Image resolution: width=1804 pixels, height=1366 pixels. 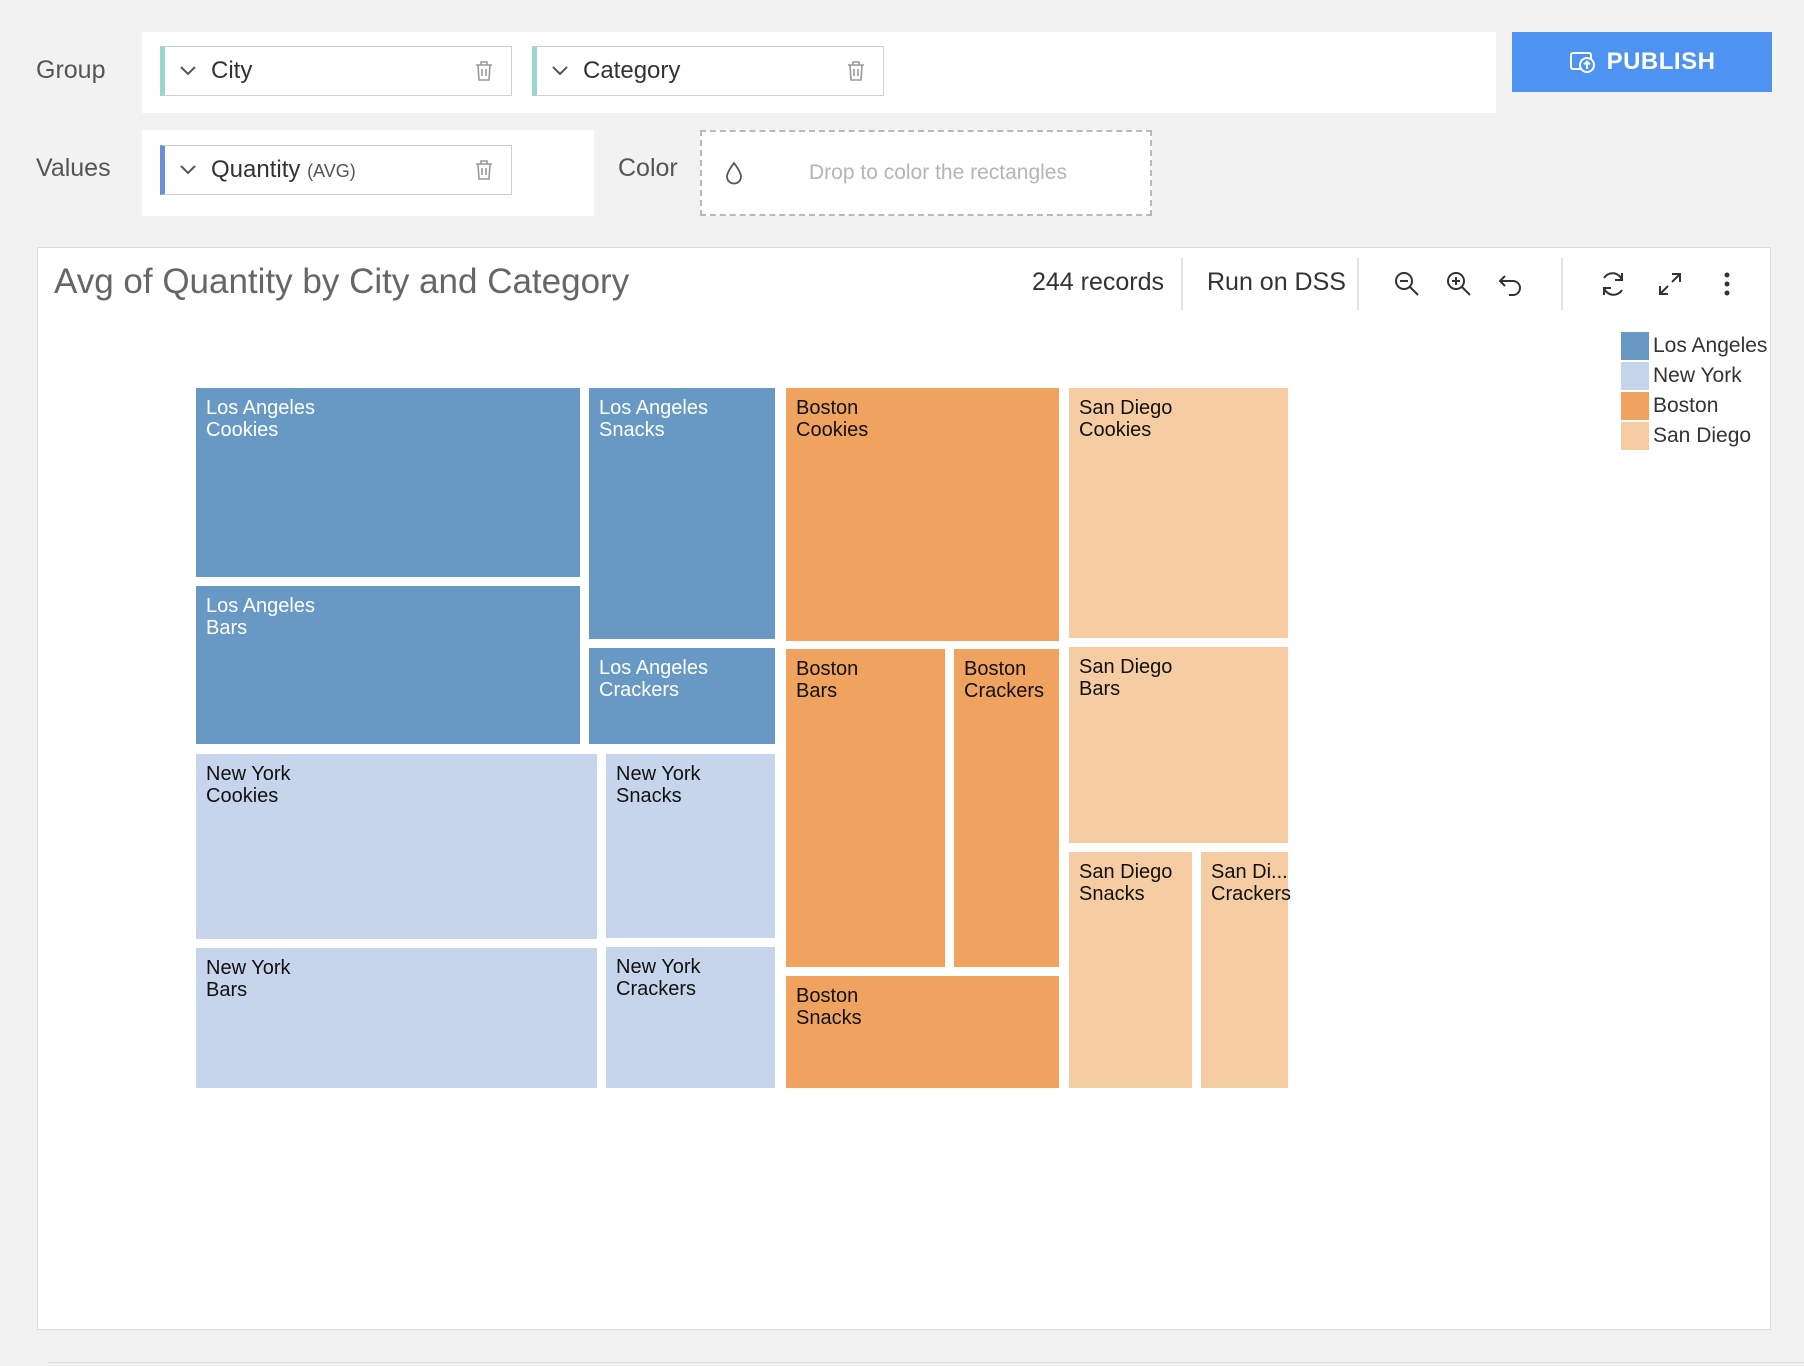 What do you see at coordinates (922, 514) in the screenshot?
I see `treemap-cell: BostonCookies` at bounding box center [922, 514].